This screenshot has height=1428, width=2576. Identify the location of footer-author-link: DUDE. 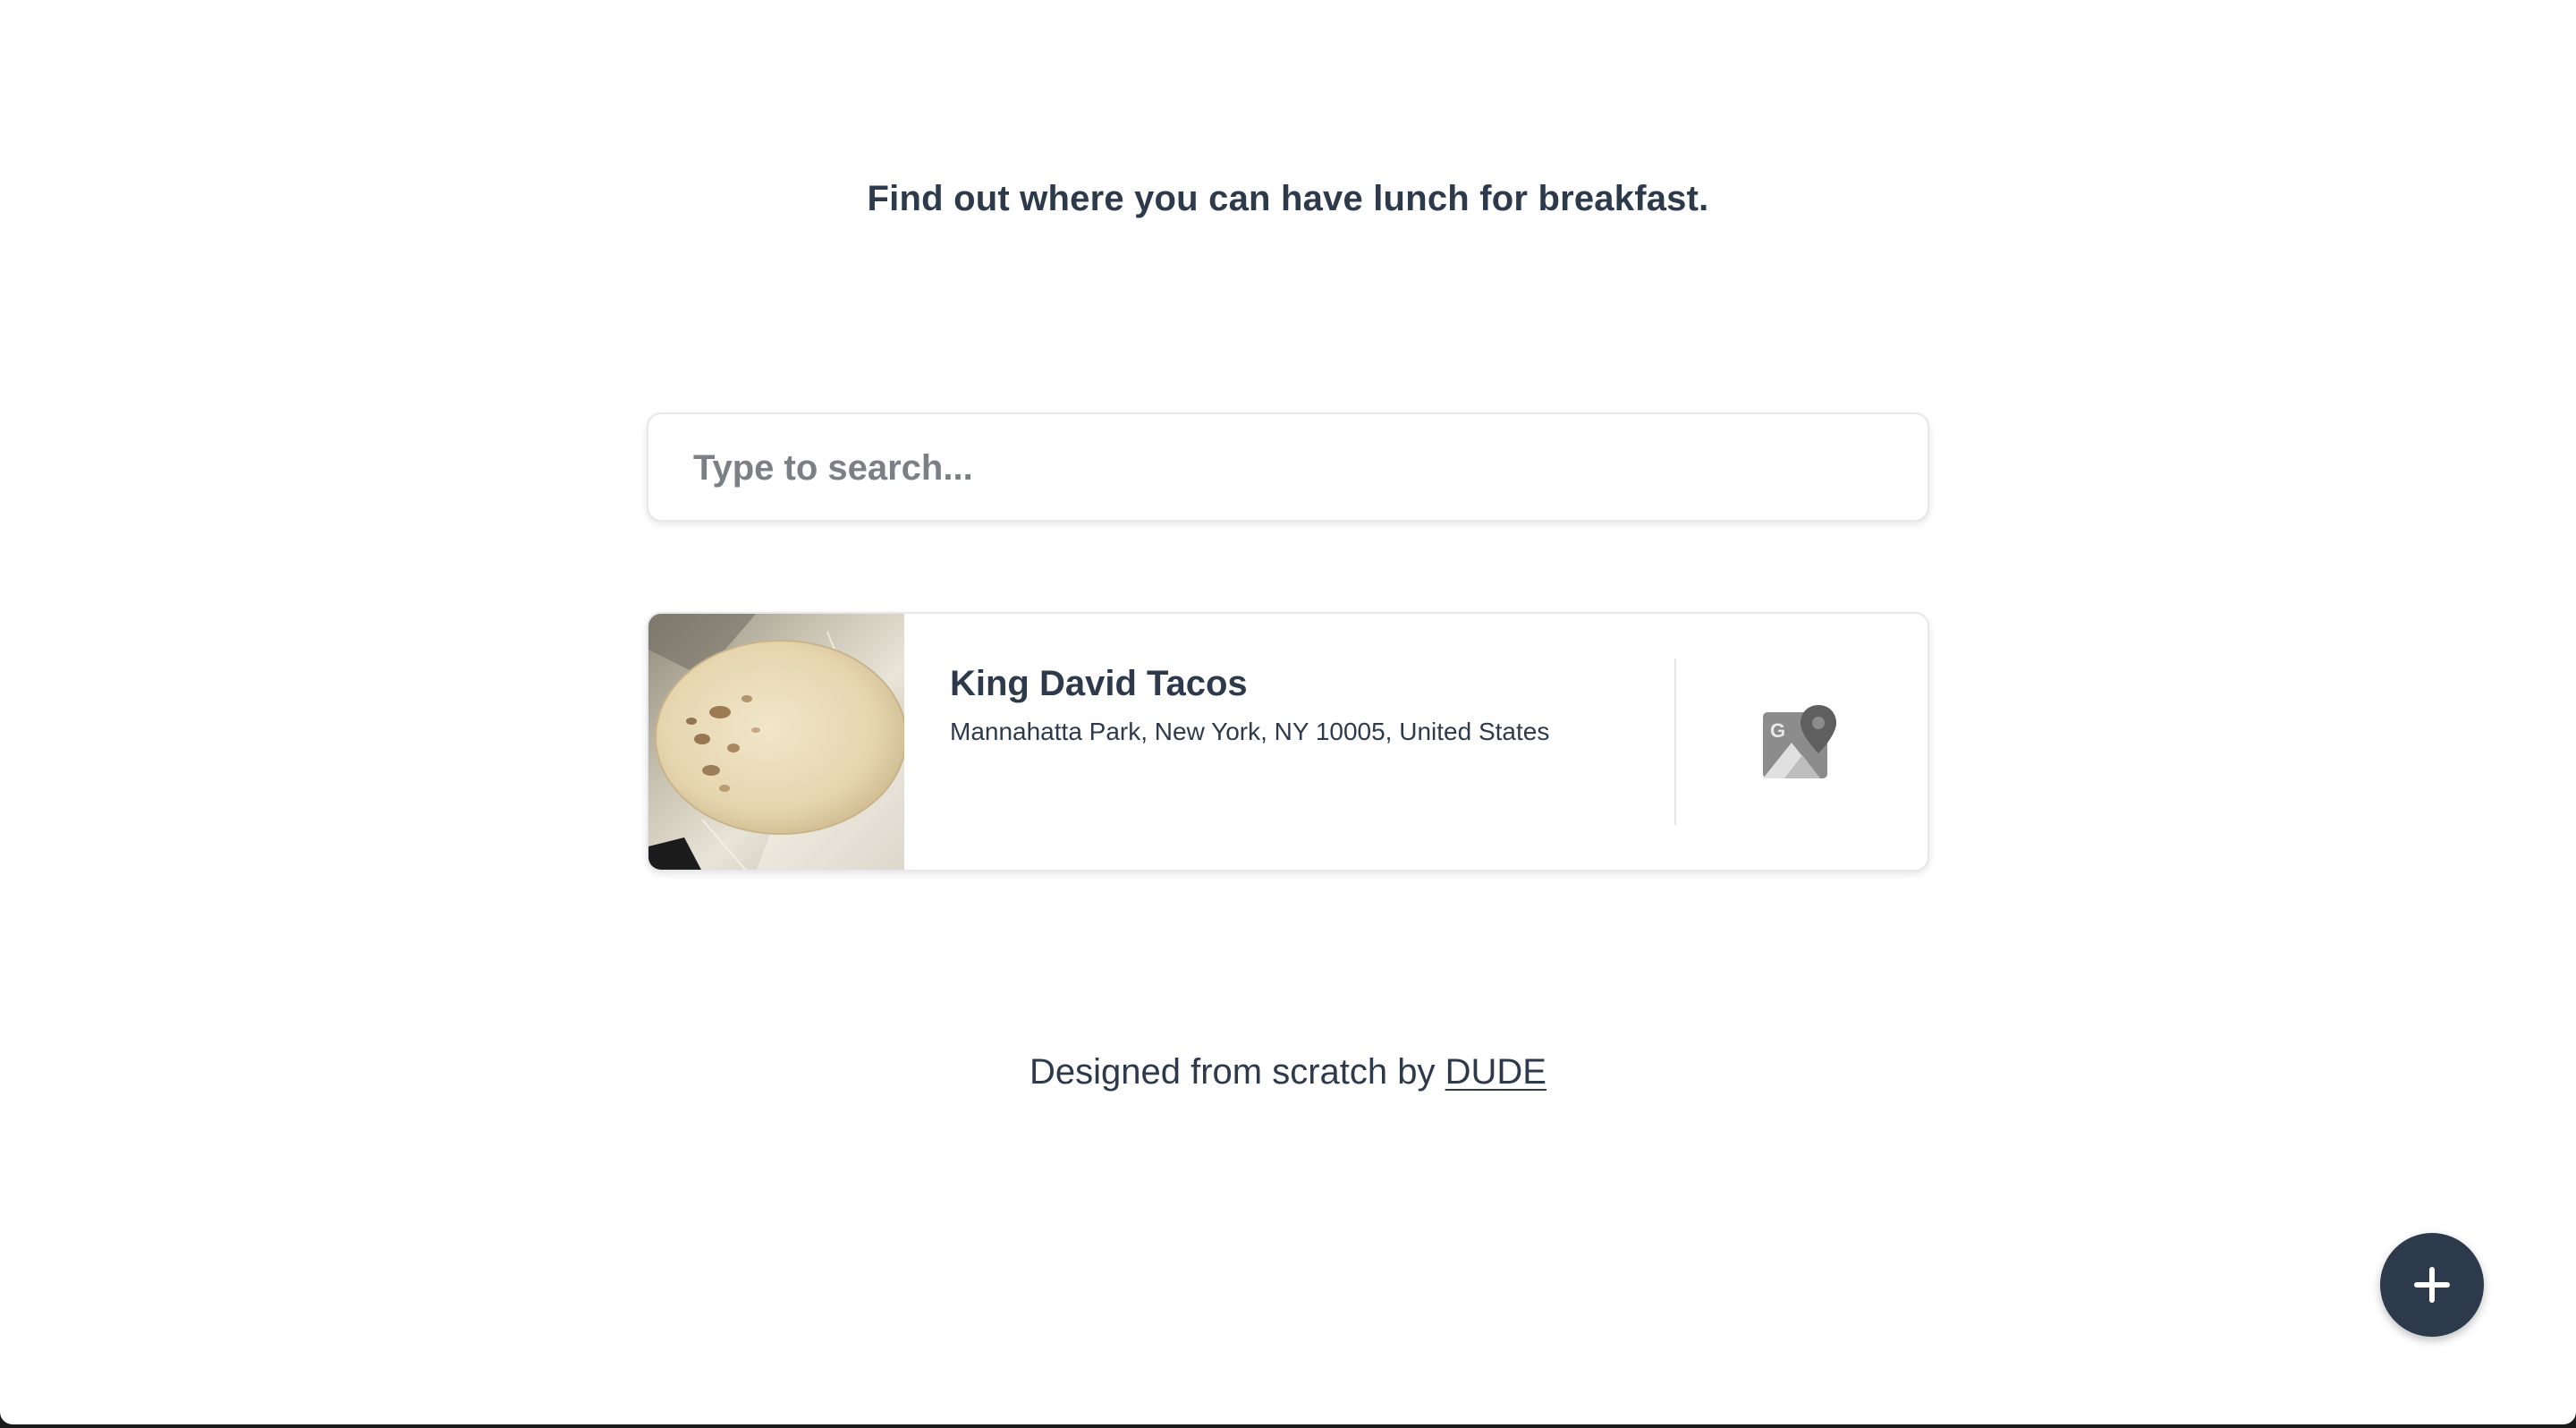
(1495, 1072).